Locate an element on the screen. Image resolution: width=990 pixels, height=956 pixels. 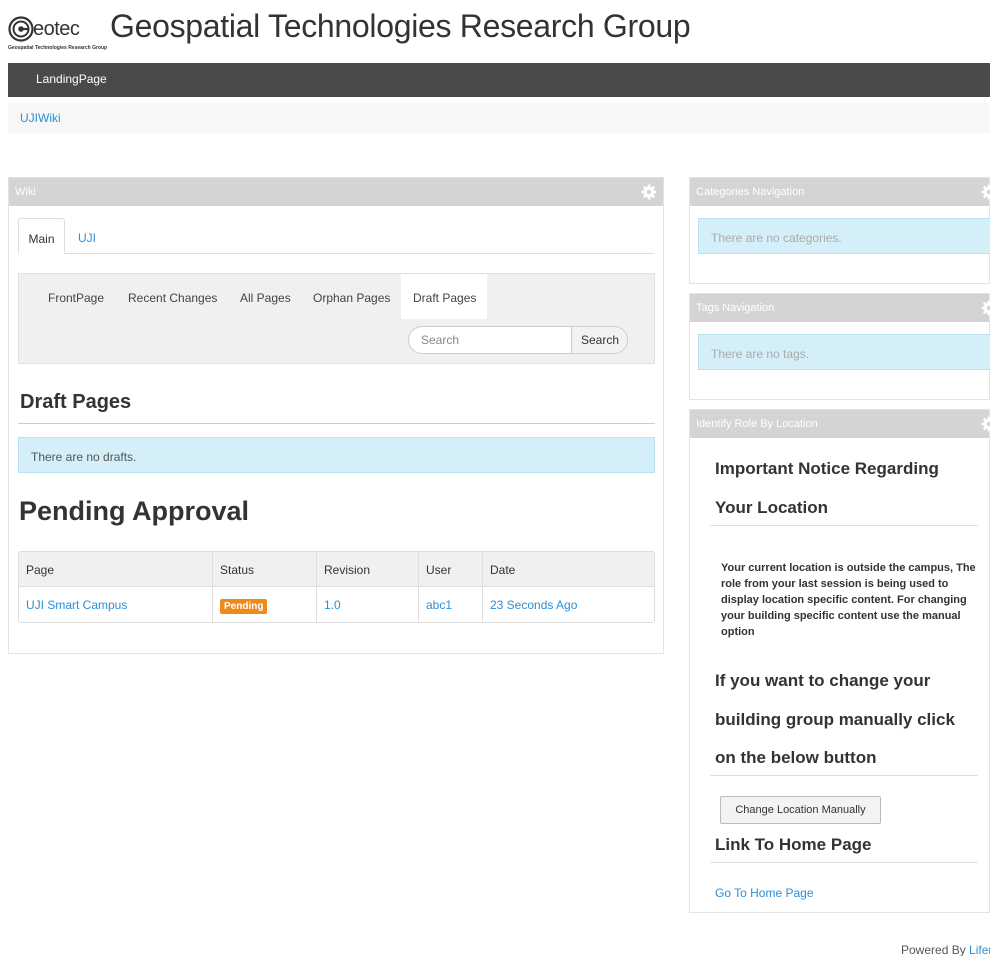
notice-heading-line1: Important Notice Regarding is located at coordinates (827, 468).